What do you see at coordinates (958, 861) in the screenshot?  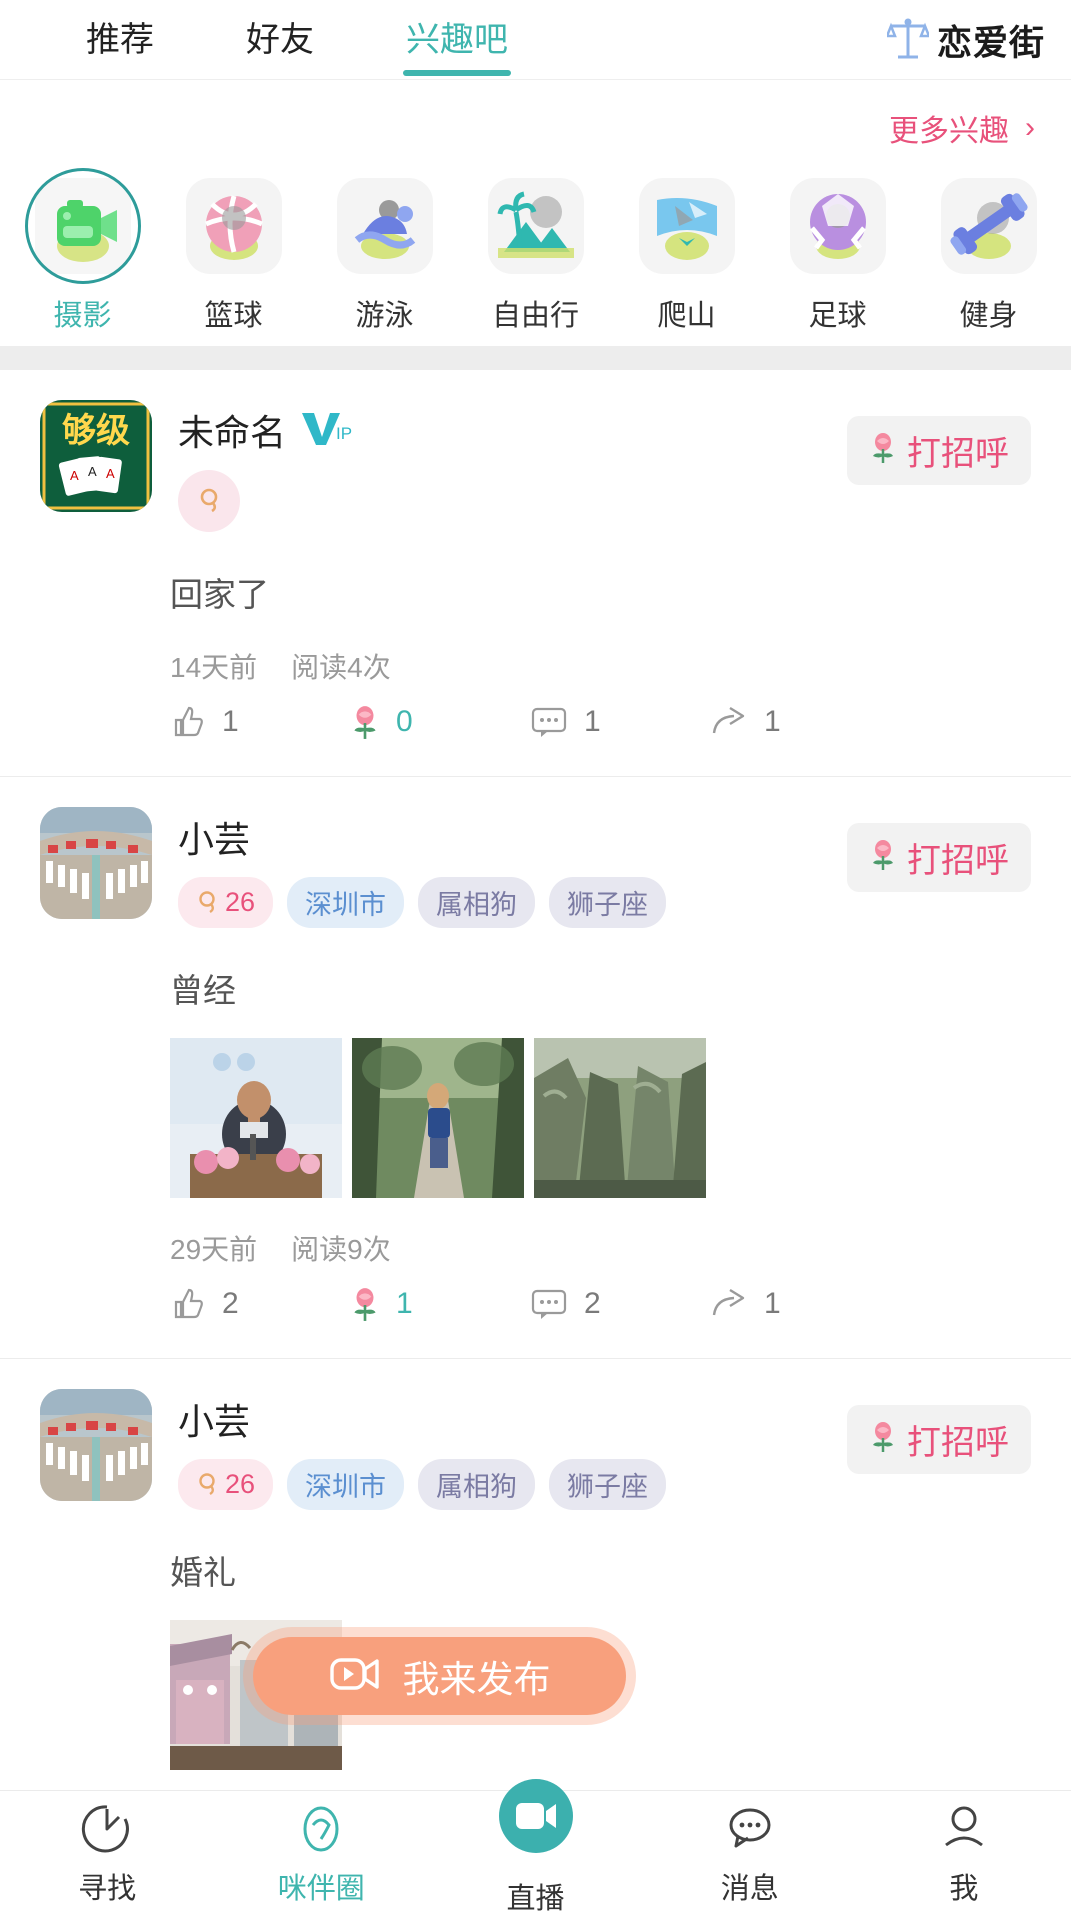 I see `greet-label: 打招呼` at bounding box center [958, 861].